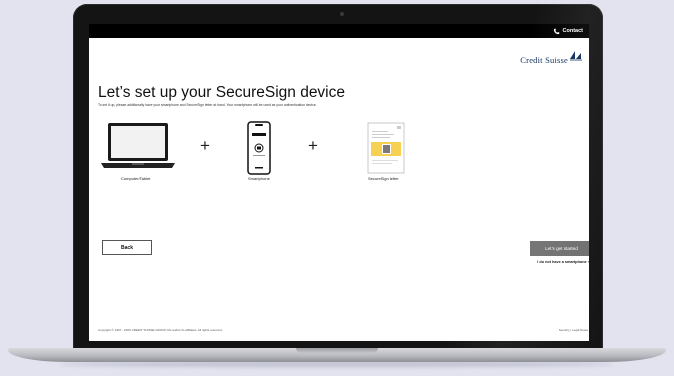  Describe the element at coordinates (339, 31) in the screenshot. I see `top-bar: Contact` at that location.